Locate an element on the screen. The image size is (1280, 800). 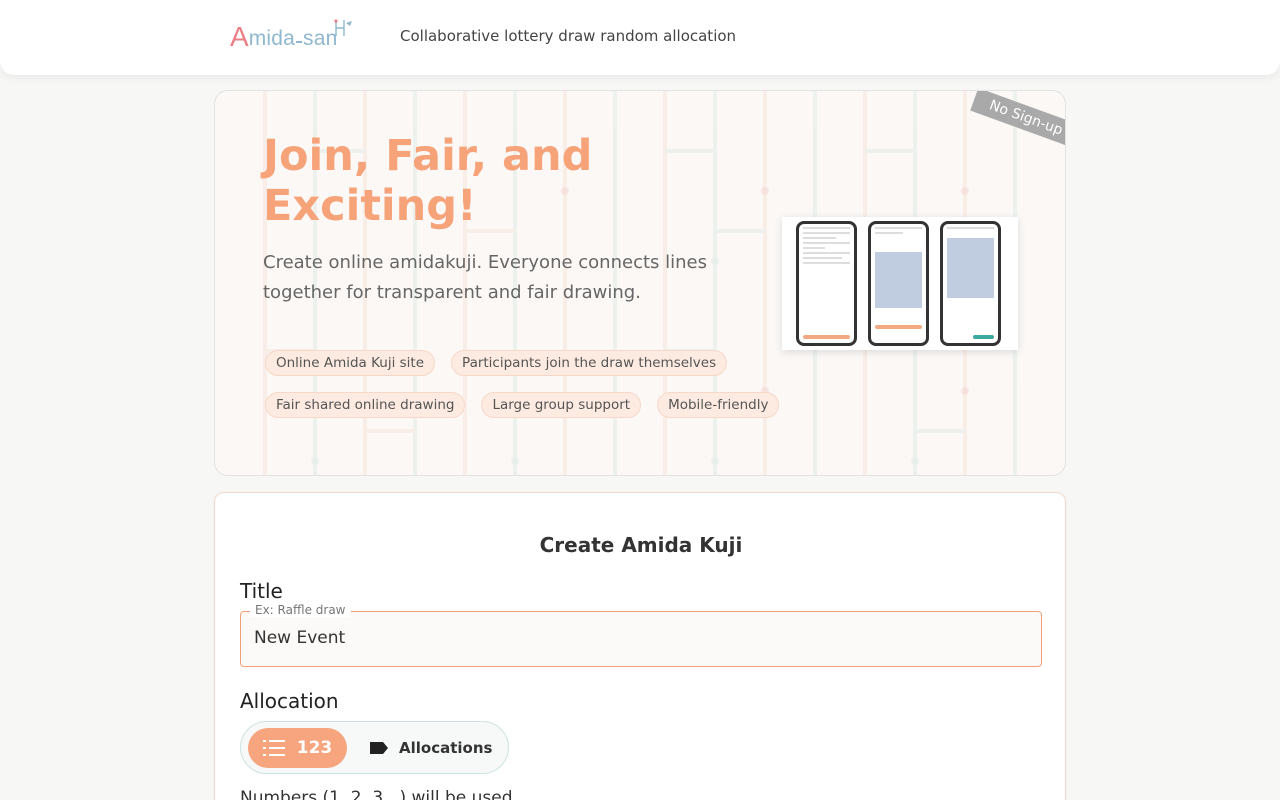
feature-chip: Participants join the draw themselves is located at coordinates (589, 363).